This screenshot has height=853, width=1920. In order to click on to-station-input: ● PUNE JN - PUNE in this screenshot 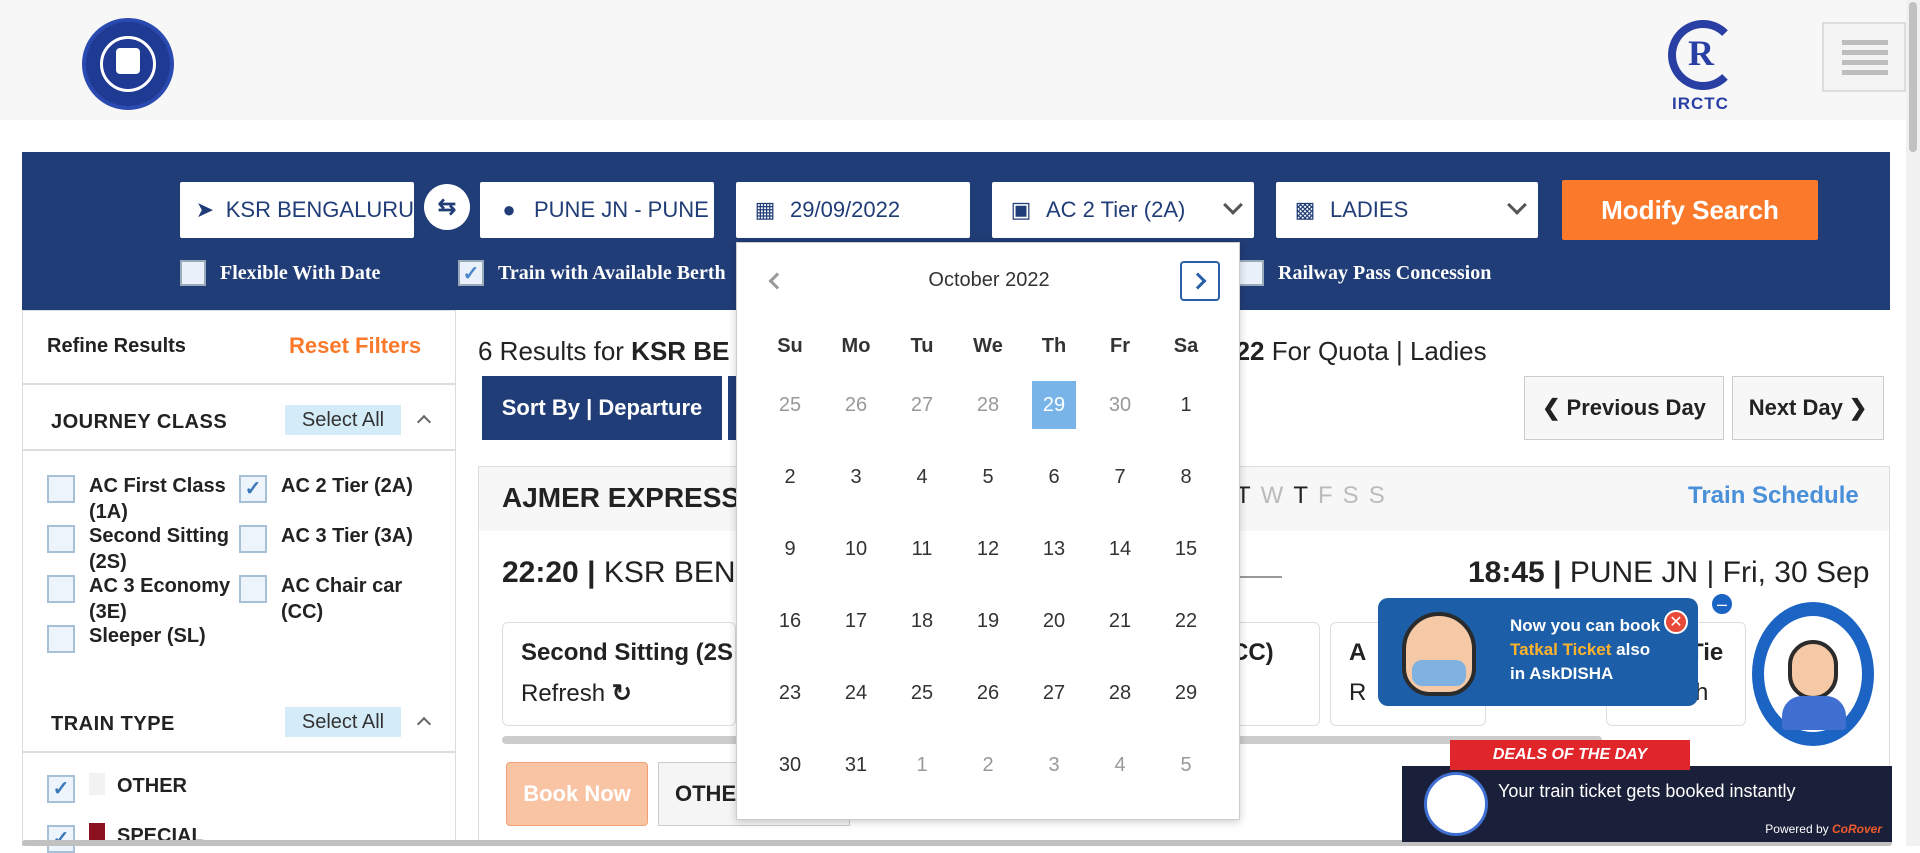, I will do `click(597, 210)`.